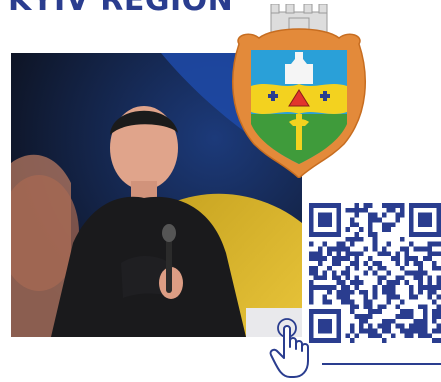  What do you see at coordinates (121, 9) in the screenshot?
I see `region-title: KYIV REGION` at bounding box center [121, 9].